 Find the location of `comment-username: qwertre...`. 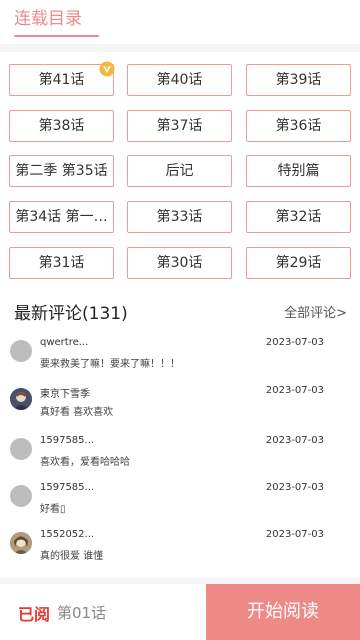

comment-username: qwertre... is located at coordinates (64, 342).